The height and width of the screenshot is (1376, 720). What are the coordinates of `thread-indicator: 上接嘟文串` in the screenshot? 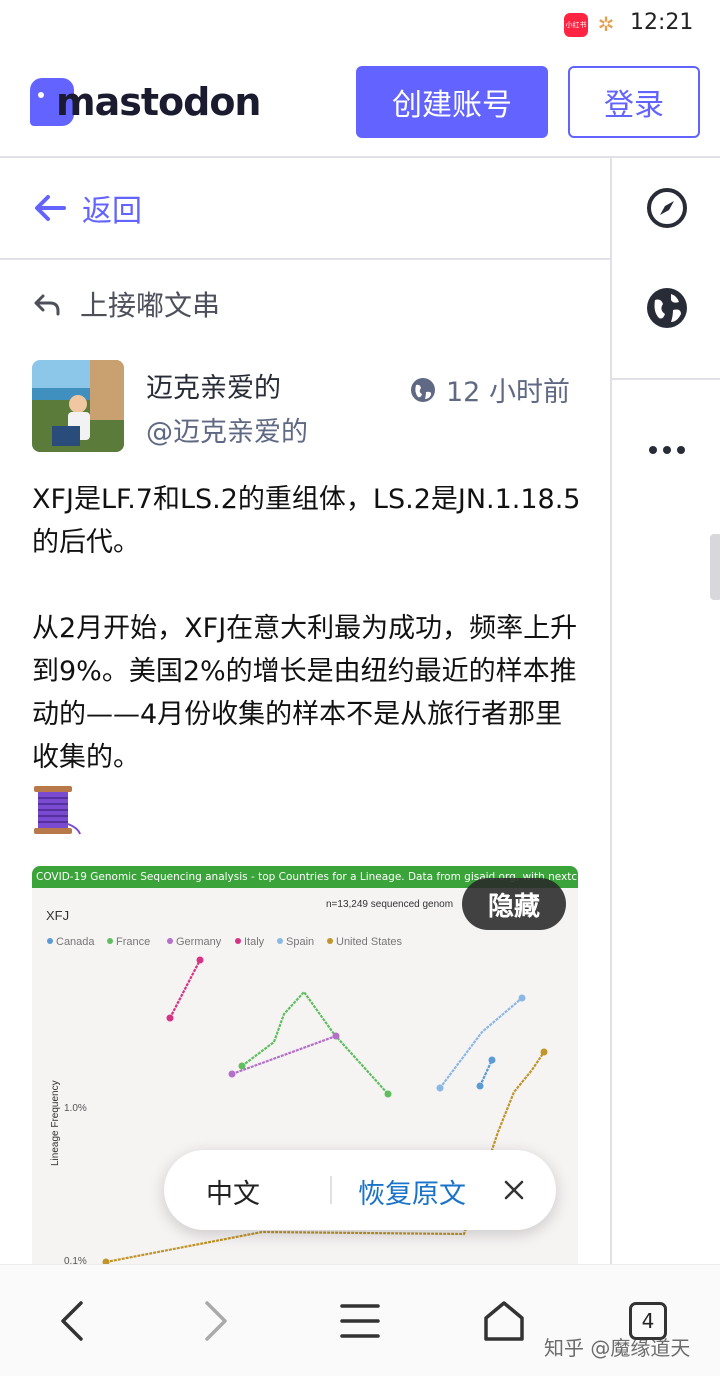 It's located at (126, 304).